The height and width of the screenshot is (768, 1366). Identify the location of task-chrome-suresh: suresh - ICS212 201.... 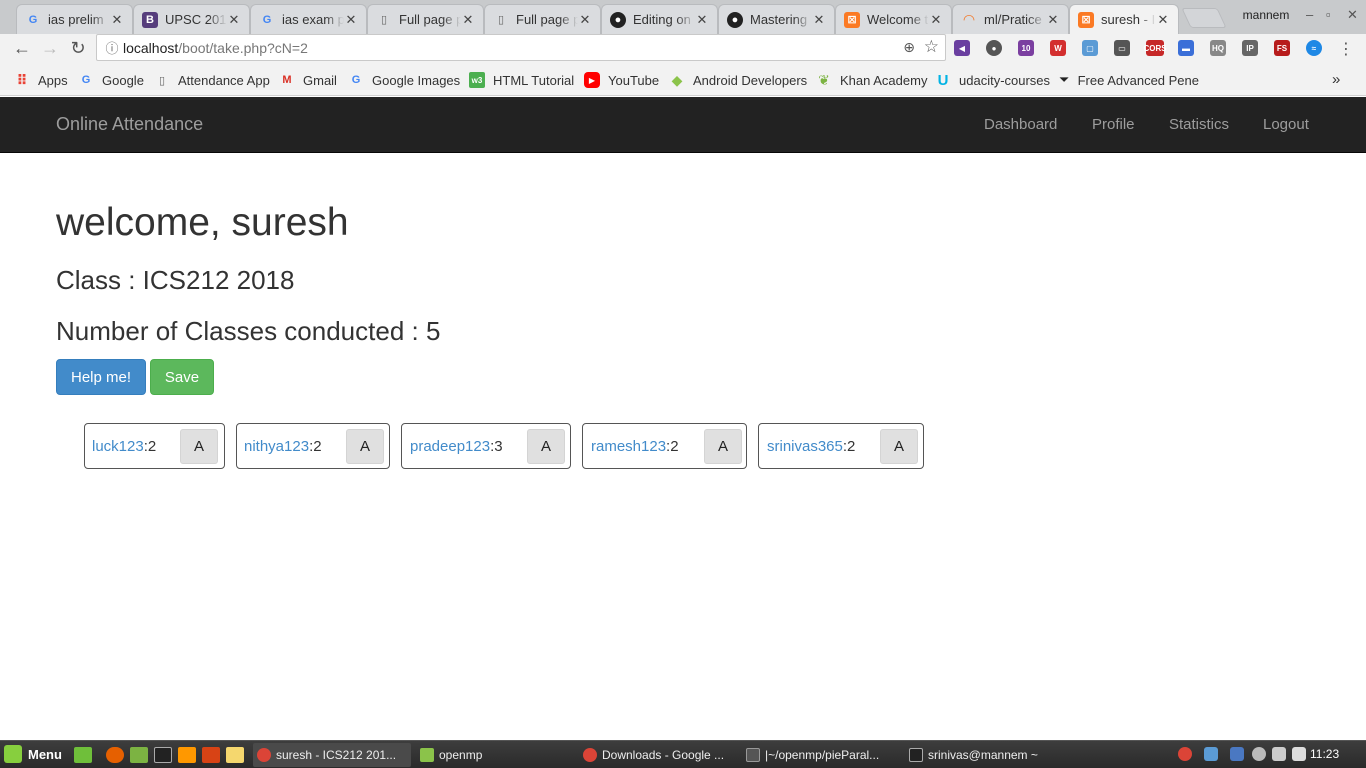
(332, 755).